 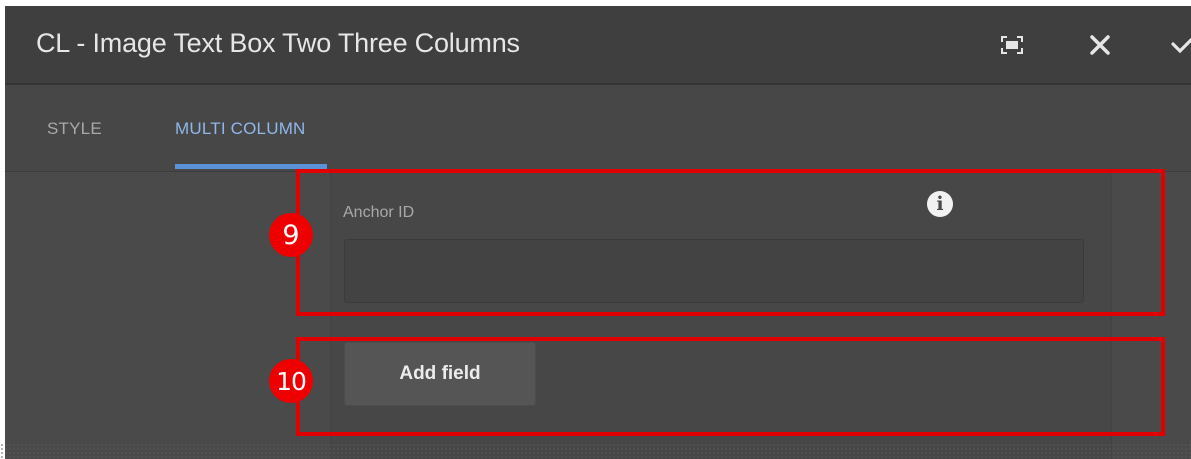 I want to click on fullscreen-icon, so click(x=1012, y=45).